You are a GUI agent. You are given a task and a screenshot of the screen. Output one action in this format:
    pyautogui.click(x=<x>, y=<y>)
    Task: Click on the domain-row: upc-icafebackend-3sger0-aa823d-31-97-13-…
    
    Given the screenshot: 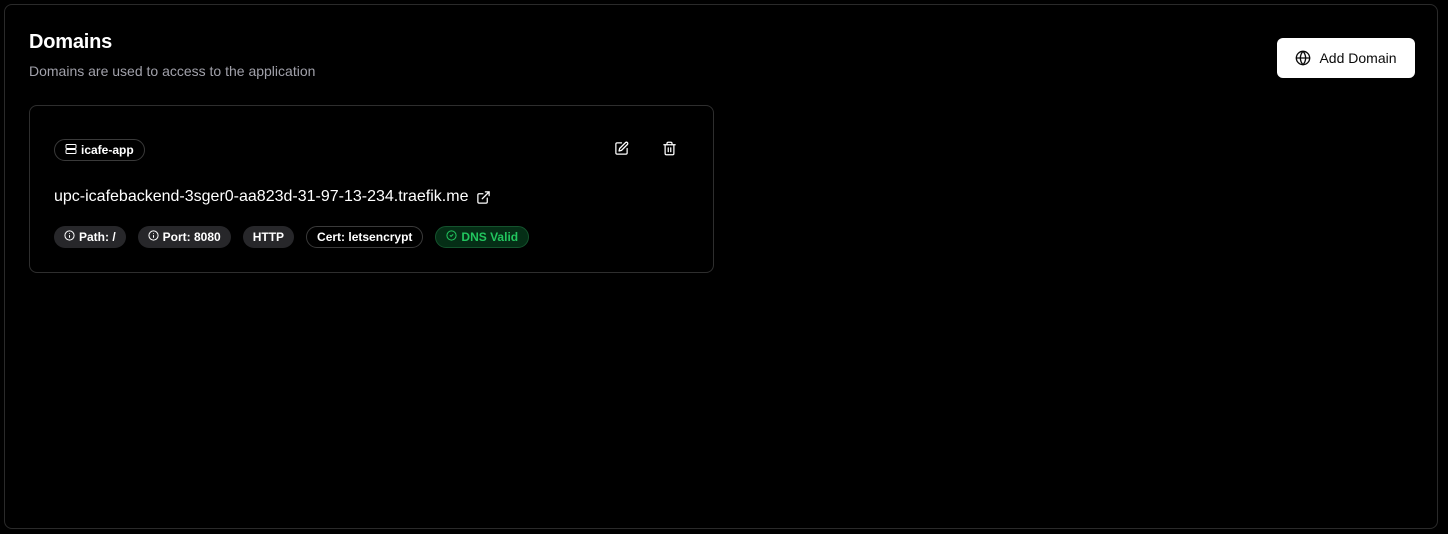 What is the action you would take?
    pyautogui.click(x=272, y=197)
    